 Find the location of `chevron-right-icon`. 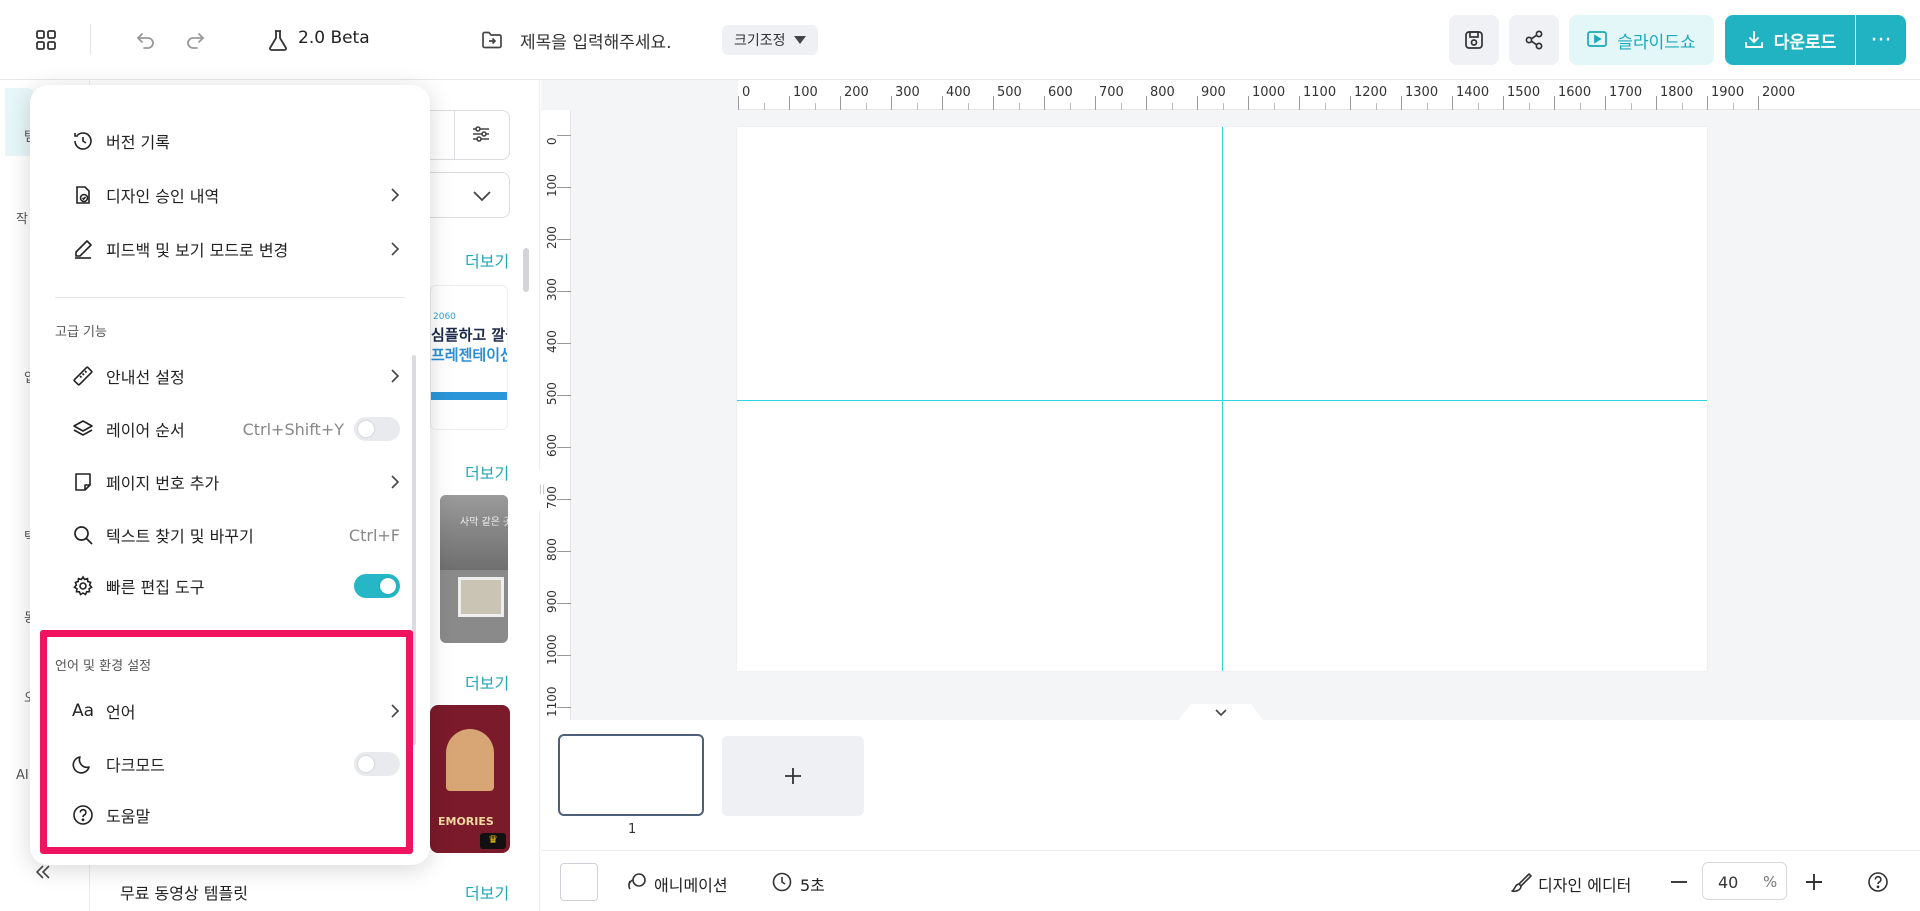

chevron-right-icon is located at coordinates (395, 195).